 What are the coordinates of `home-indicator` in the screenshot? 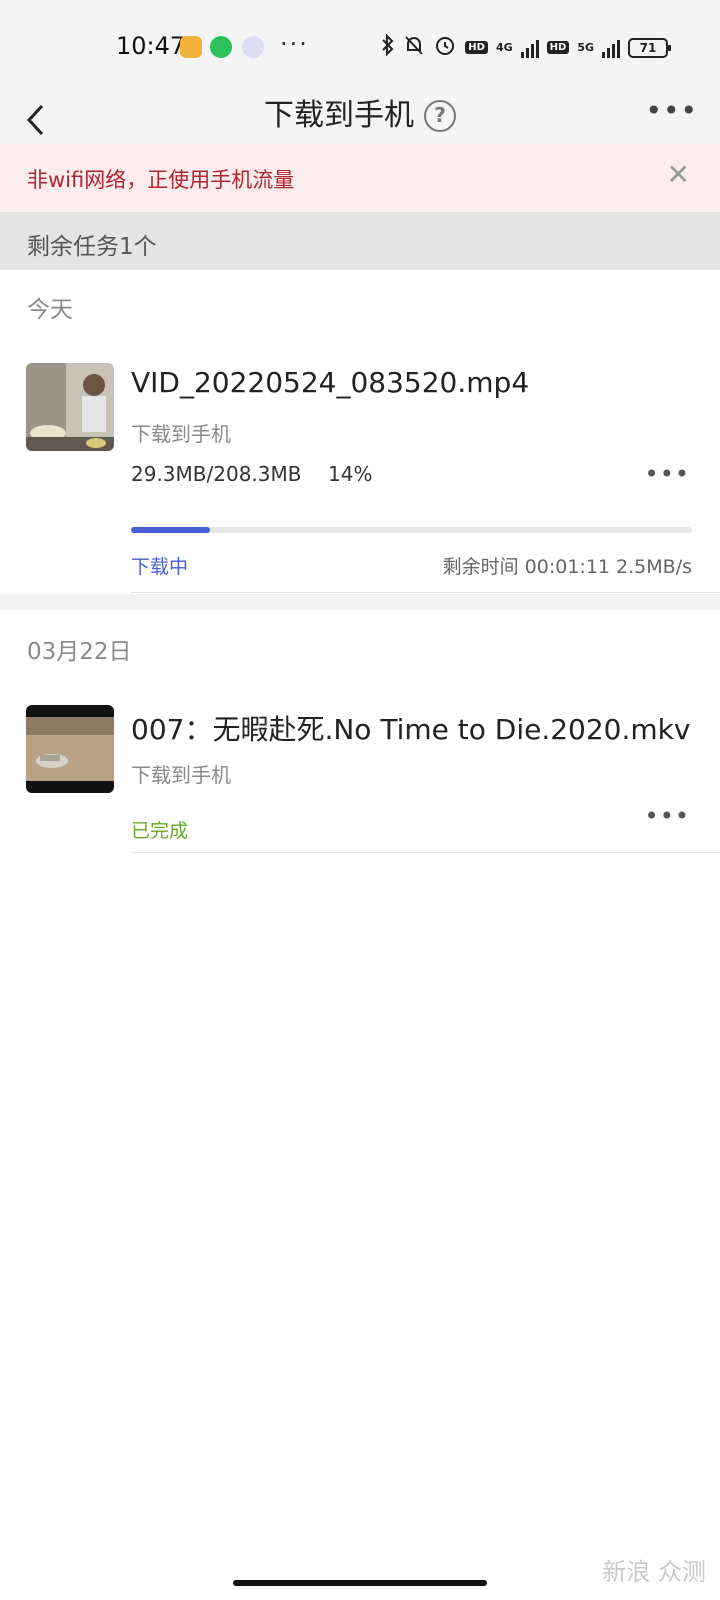 It's located at (360, 1583).